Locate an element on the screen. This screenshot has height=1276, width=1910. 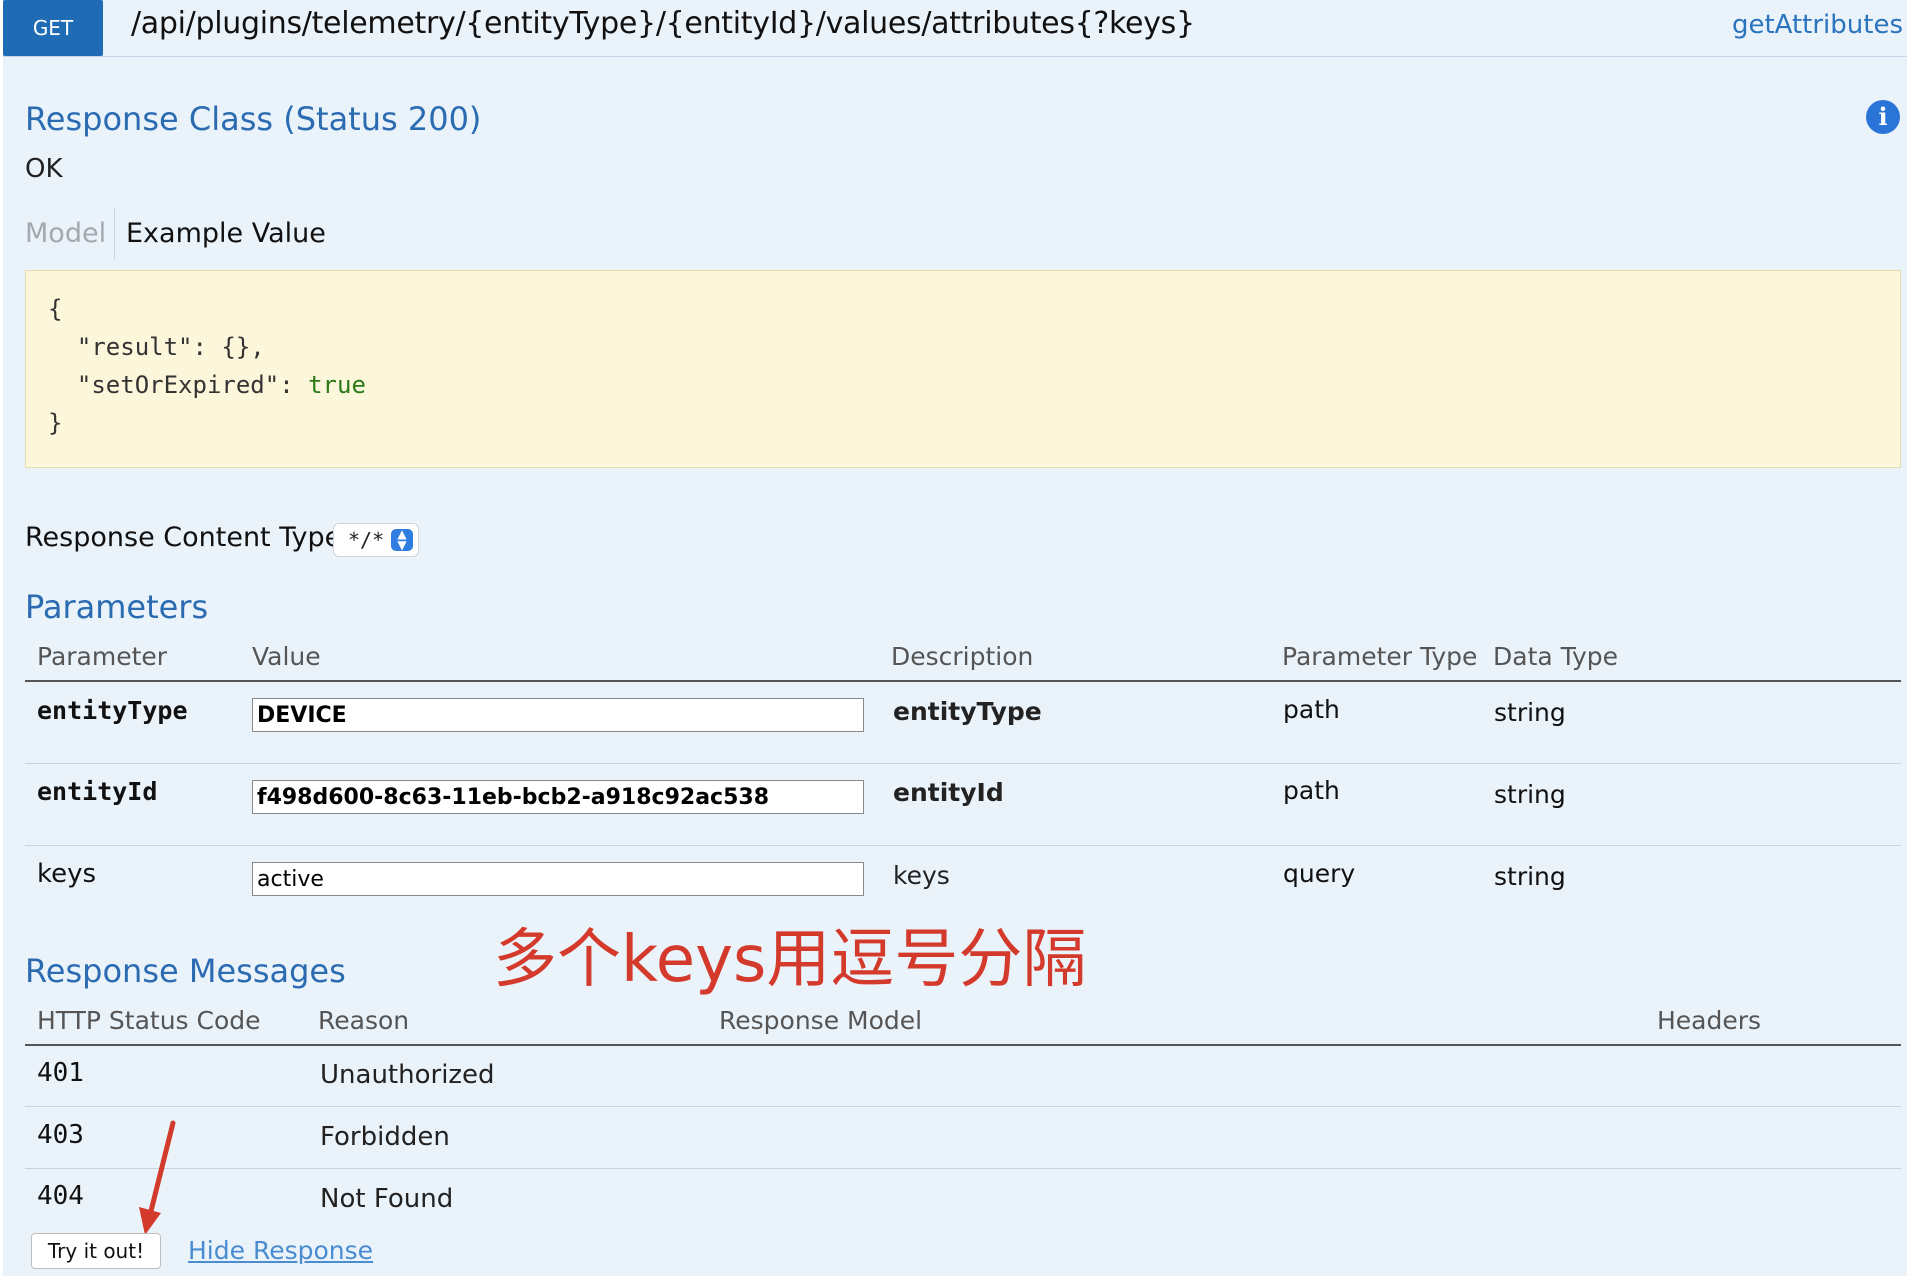
col-headers: Headers is located at coordinates (1709, 1020).